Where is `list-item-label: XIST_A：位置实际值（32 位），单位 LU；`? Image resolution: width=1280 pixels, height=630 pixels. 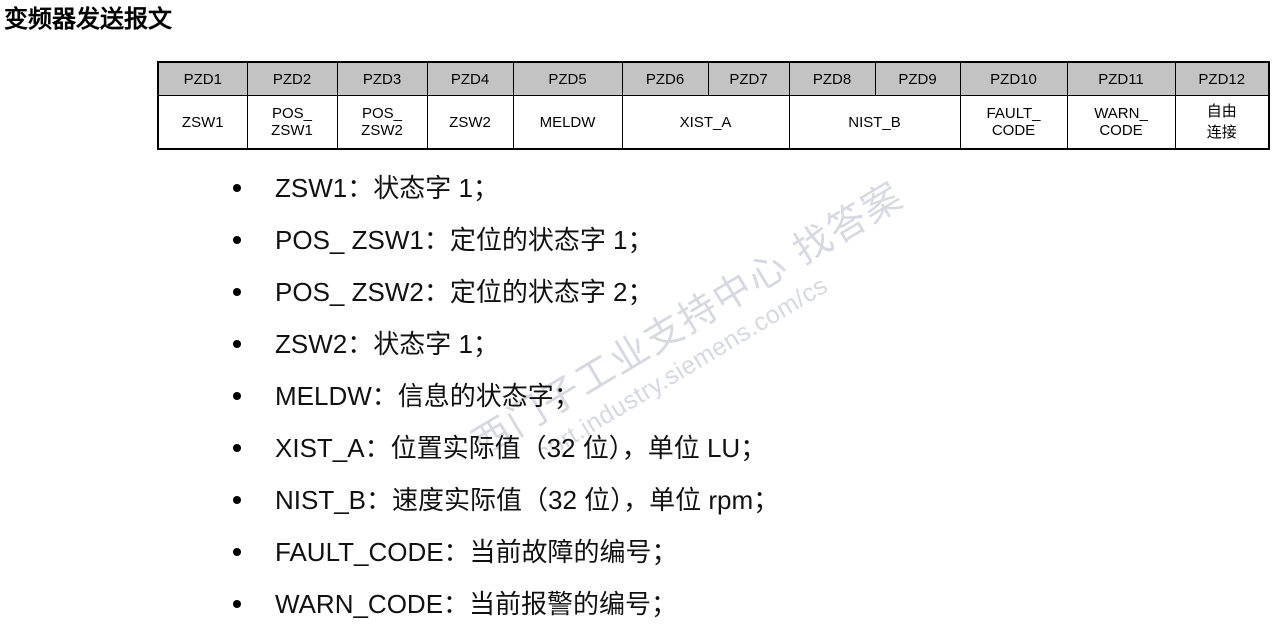 list-item-label: XIST_A：位置实际值（32 位），单位 LU； is located at coordinates (521, 448).